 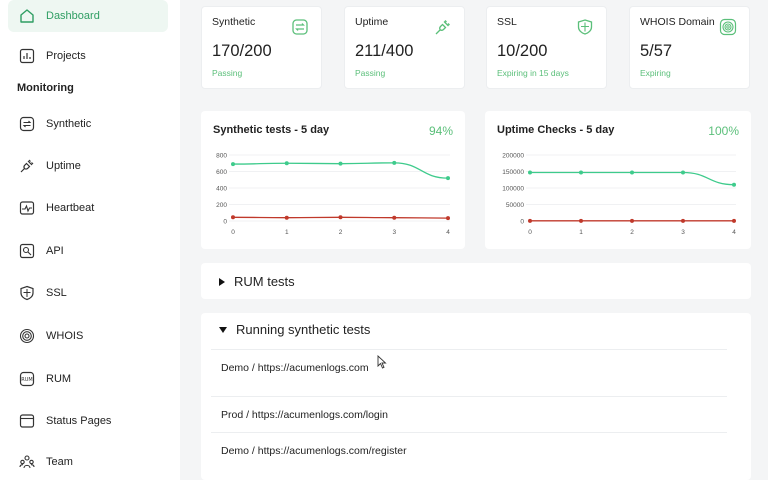 I want to click on sidebar-item-synthetic: Synthetic, so click(x=88, y=124).